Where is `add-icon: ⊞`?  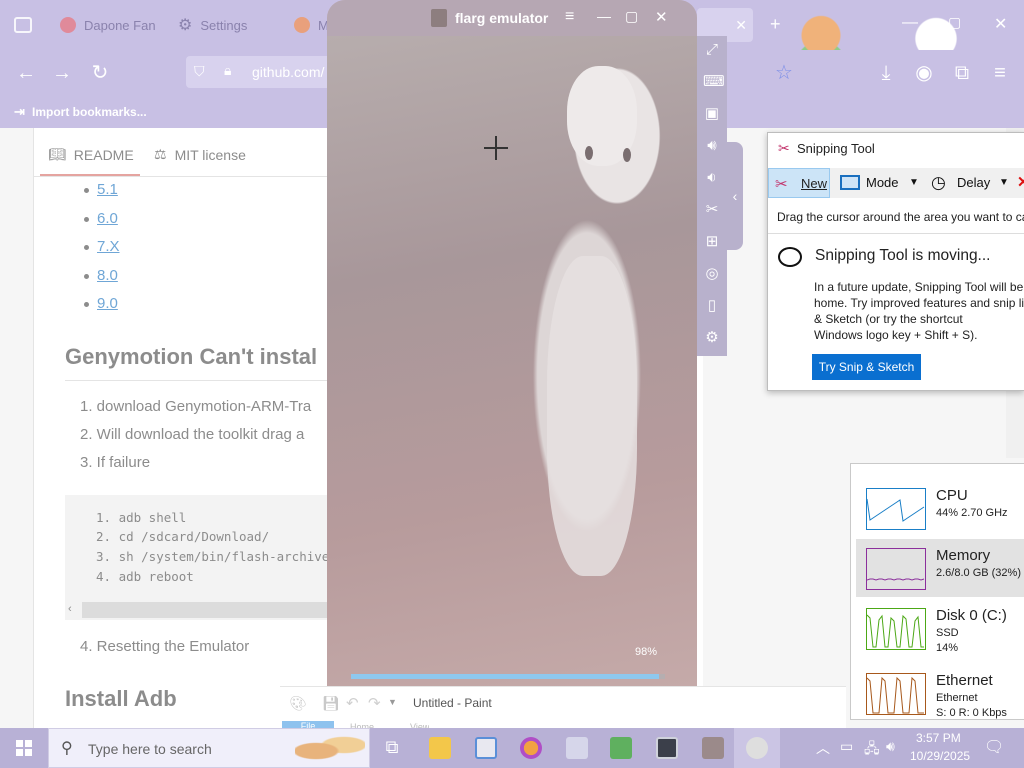
add-icon: ⊞ is located at coordinates (712, 242).